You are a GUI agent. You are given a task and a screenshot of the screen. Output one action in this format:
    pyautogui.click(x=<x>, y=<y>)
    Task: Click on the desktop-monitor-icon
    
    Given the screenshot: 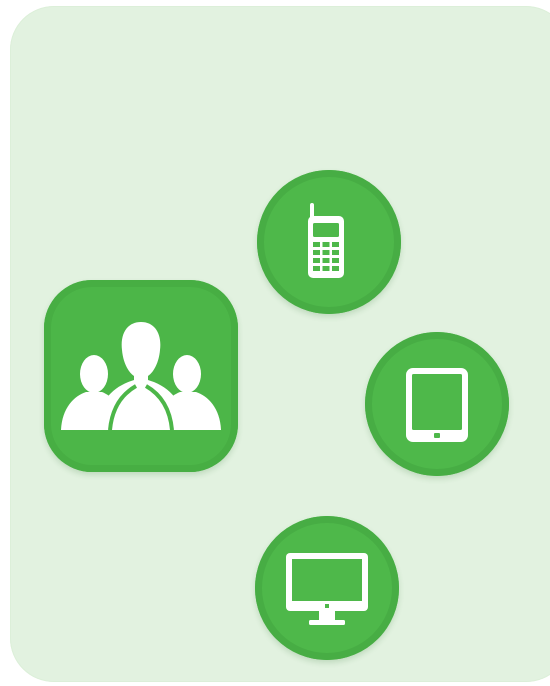 What is the action you would take?
    pyautogui.click(x=327, y=589)
    